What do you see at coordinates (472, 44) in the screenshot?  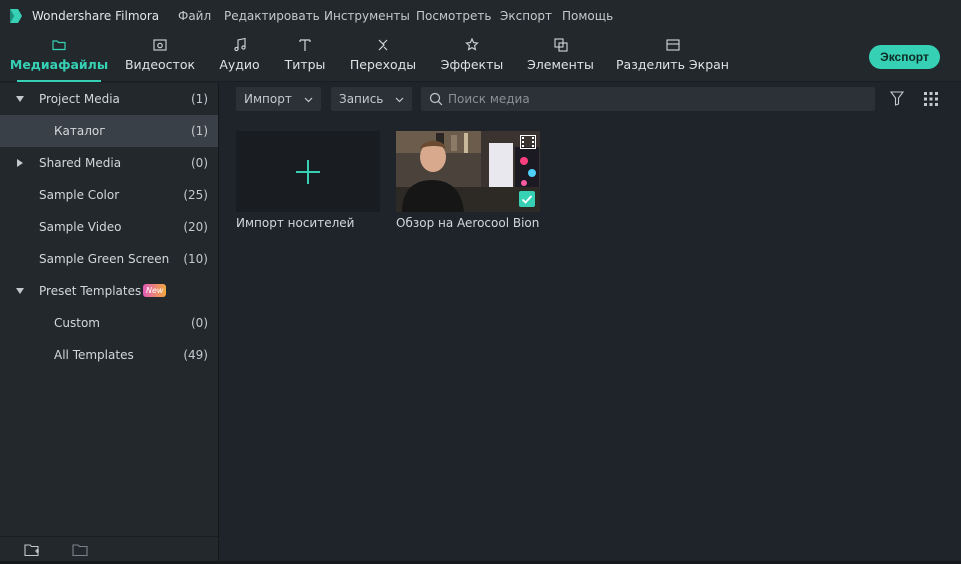 I see `effects-star-icon` at bounding box center [472, 44].